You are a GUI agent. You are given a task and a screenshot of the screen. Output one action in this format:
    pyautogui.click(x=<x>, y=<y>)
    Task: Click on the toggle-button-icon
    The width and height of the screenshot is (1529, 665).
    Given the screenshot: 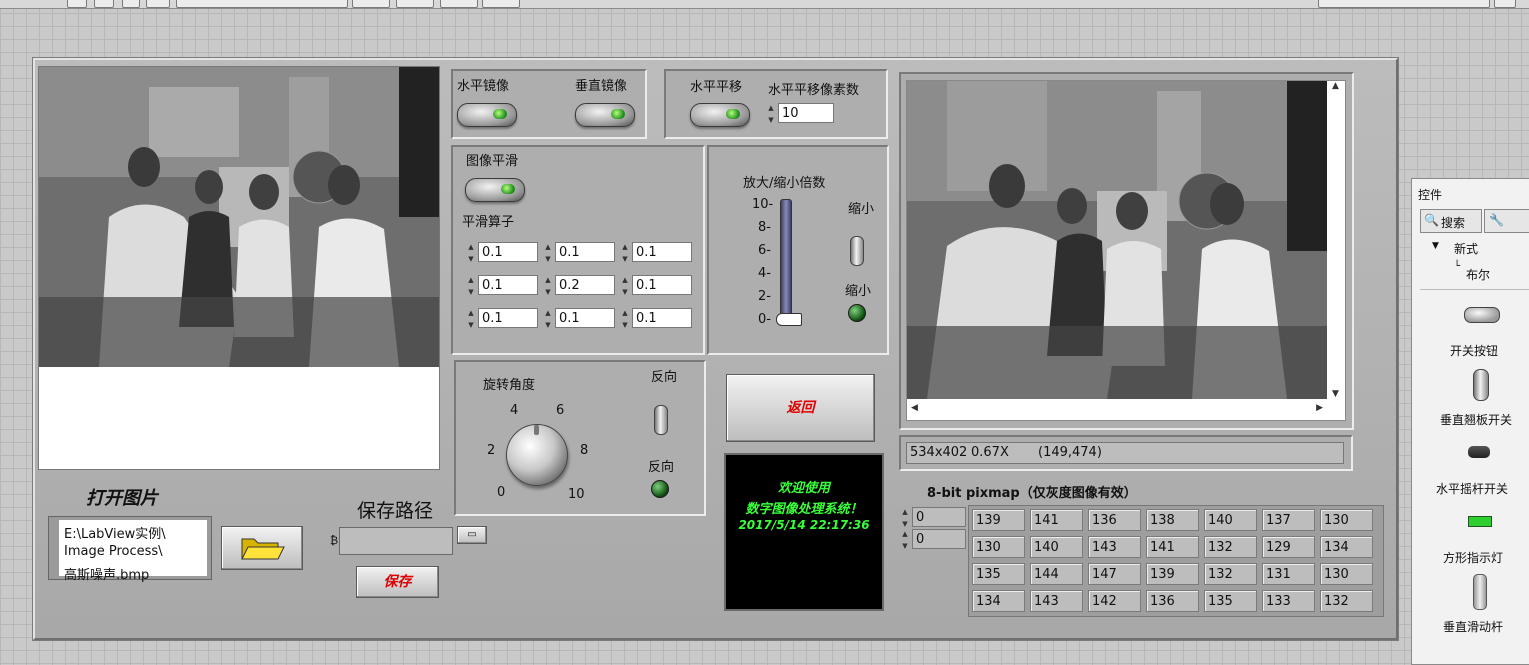 What is the action you would take?
    pyautogui.click(x=1482, y=315)
    